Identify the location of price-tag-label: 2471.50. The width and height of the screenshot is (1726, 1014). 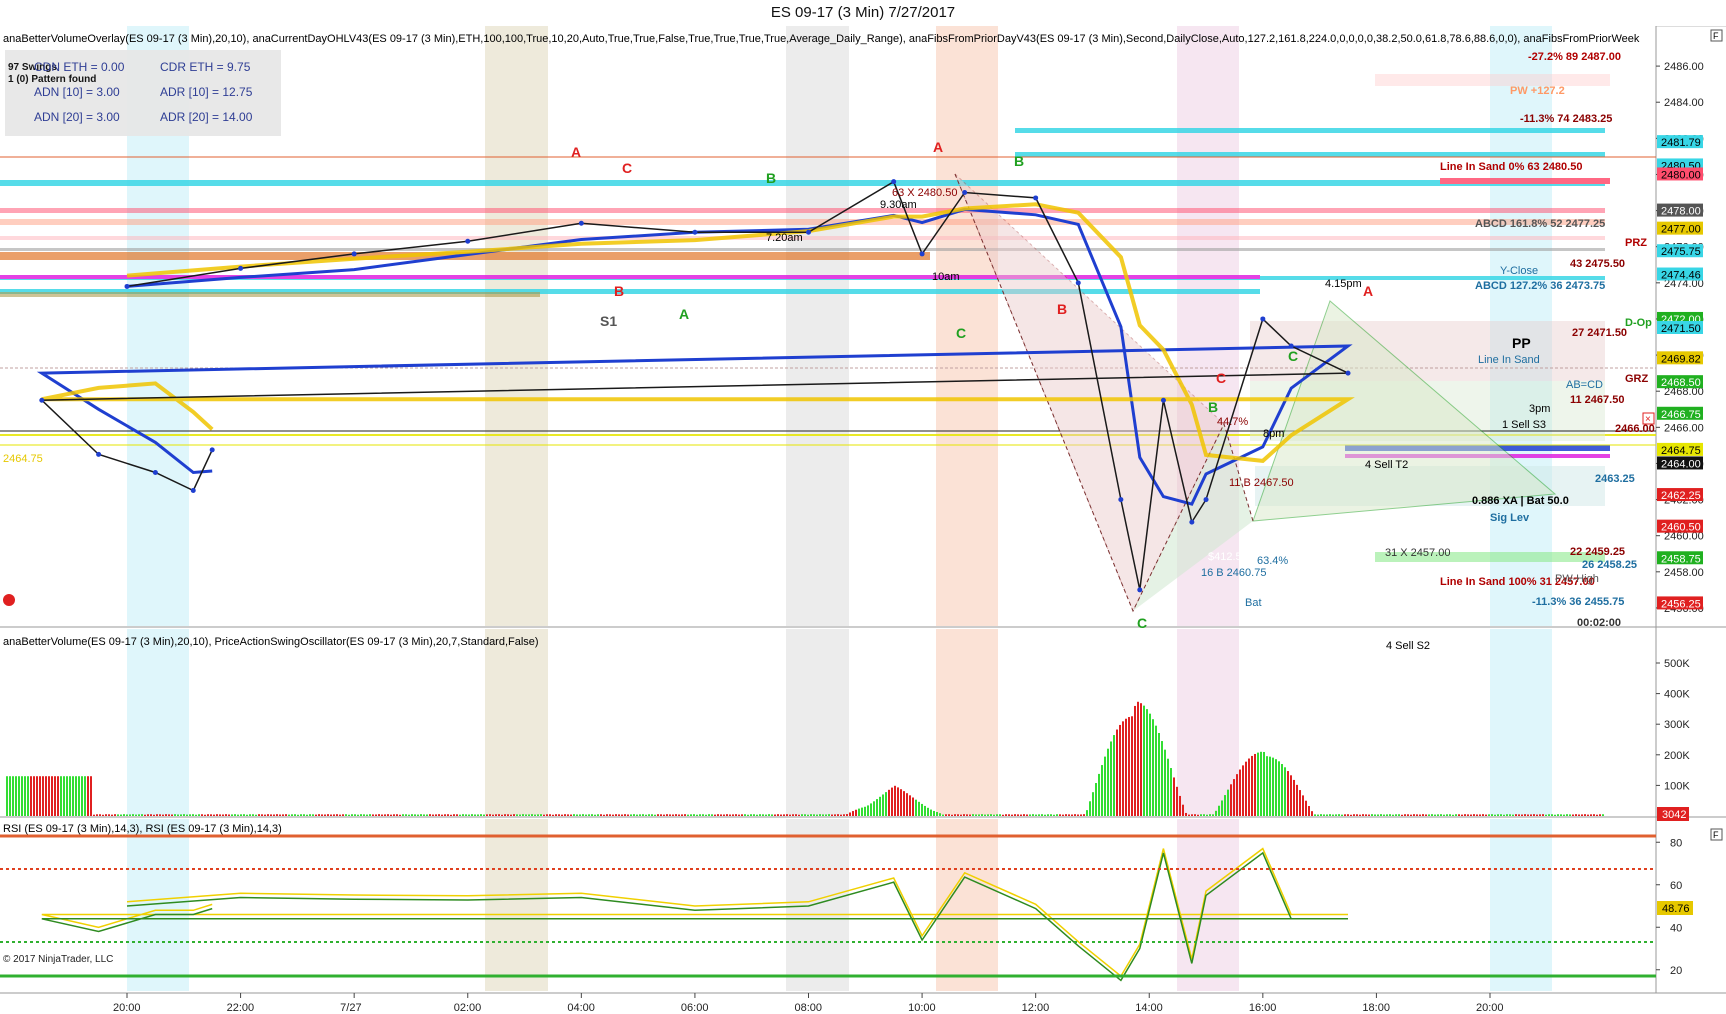
(1681, 329).